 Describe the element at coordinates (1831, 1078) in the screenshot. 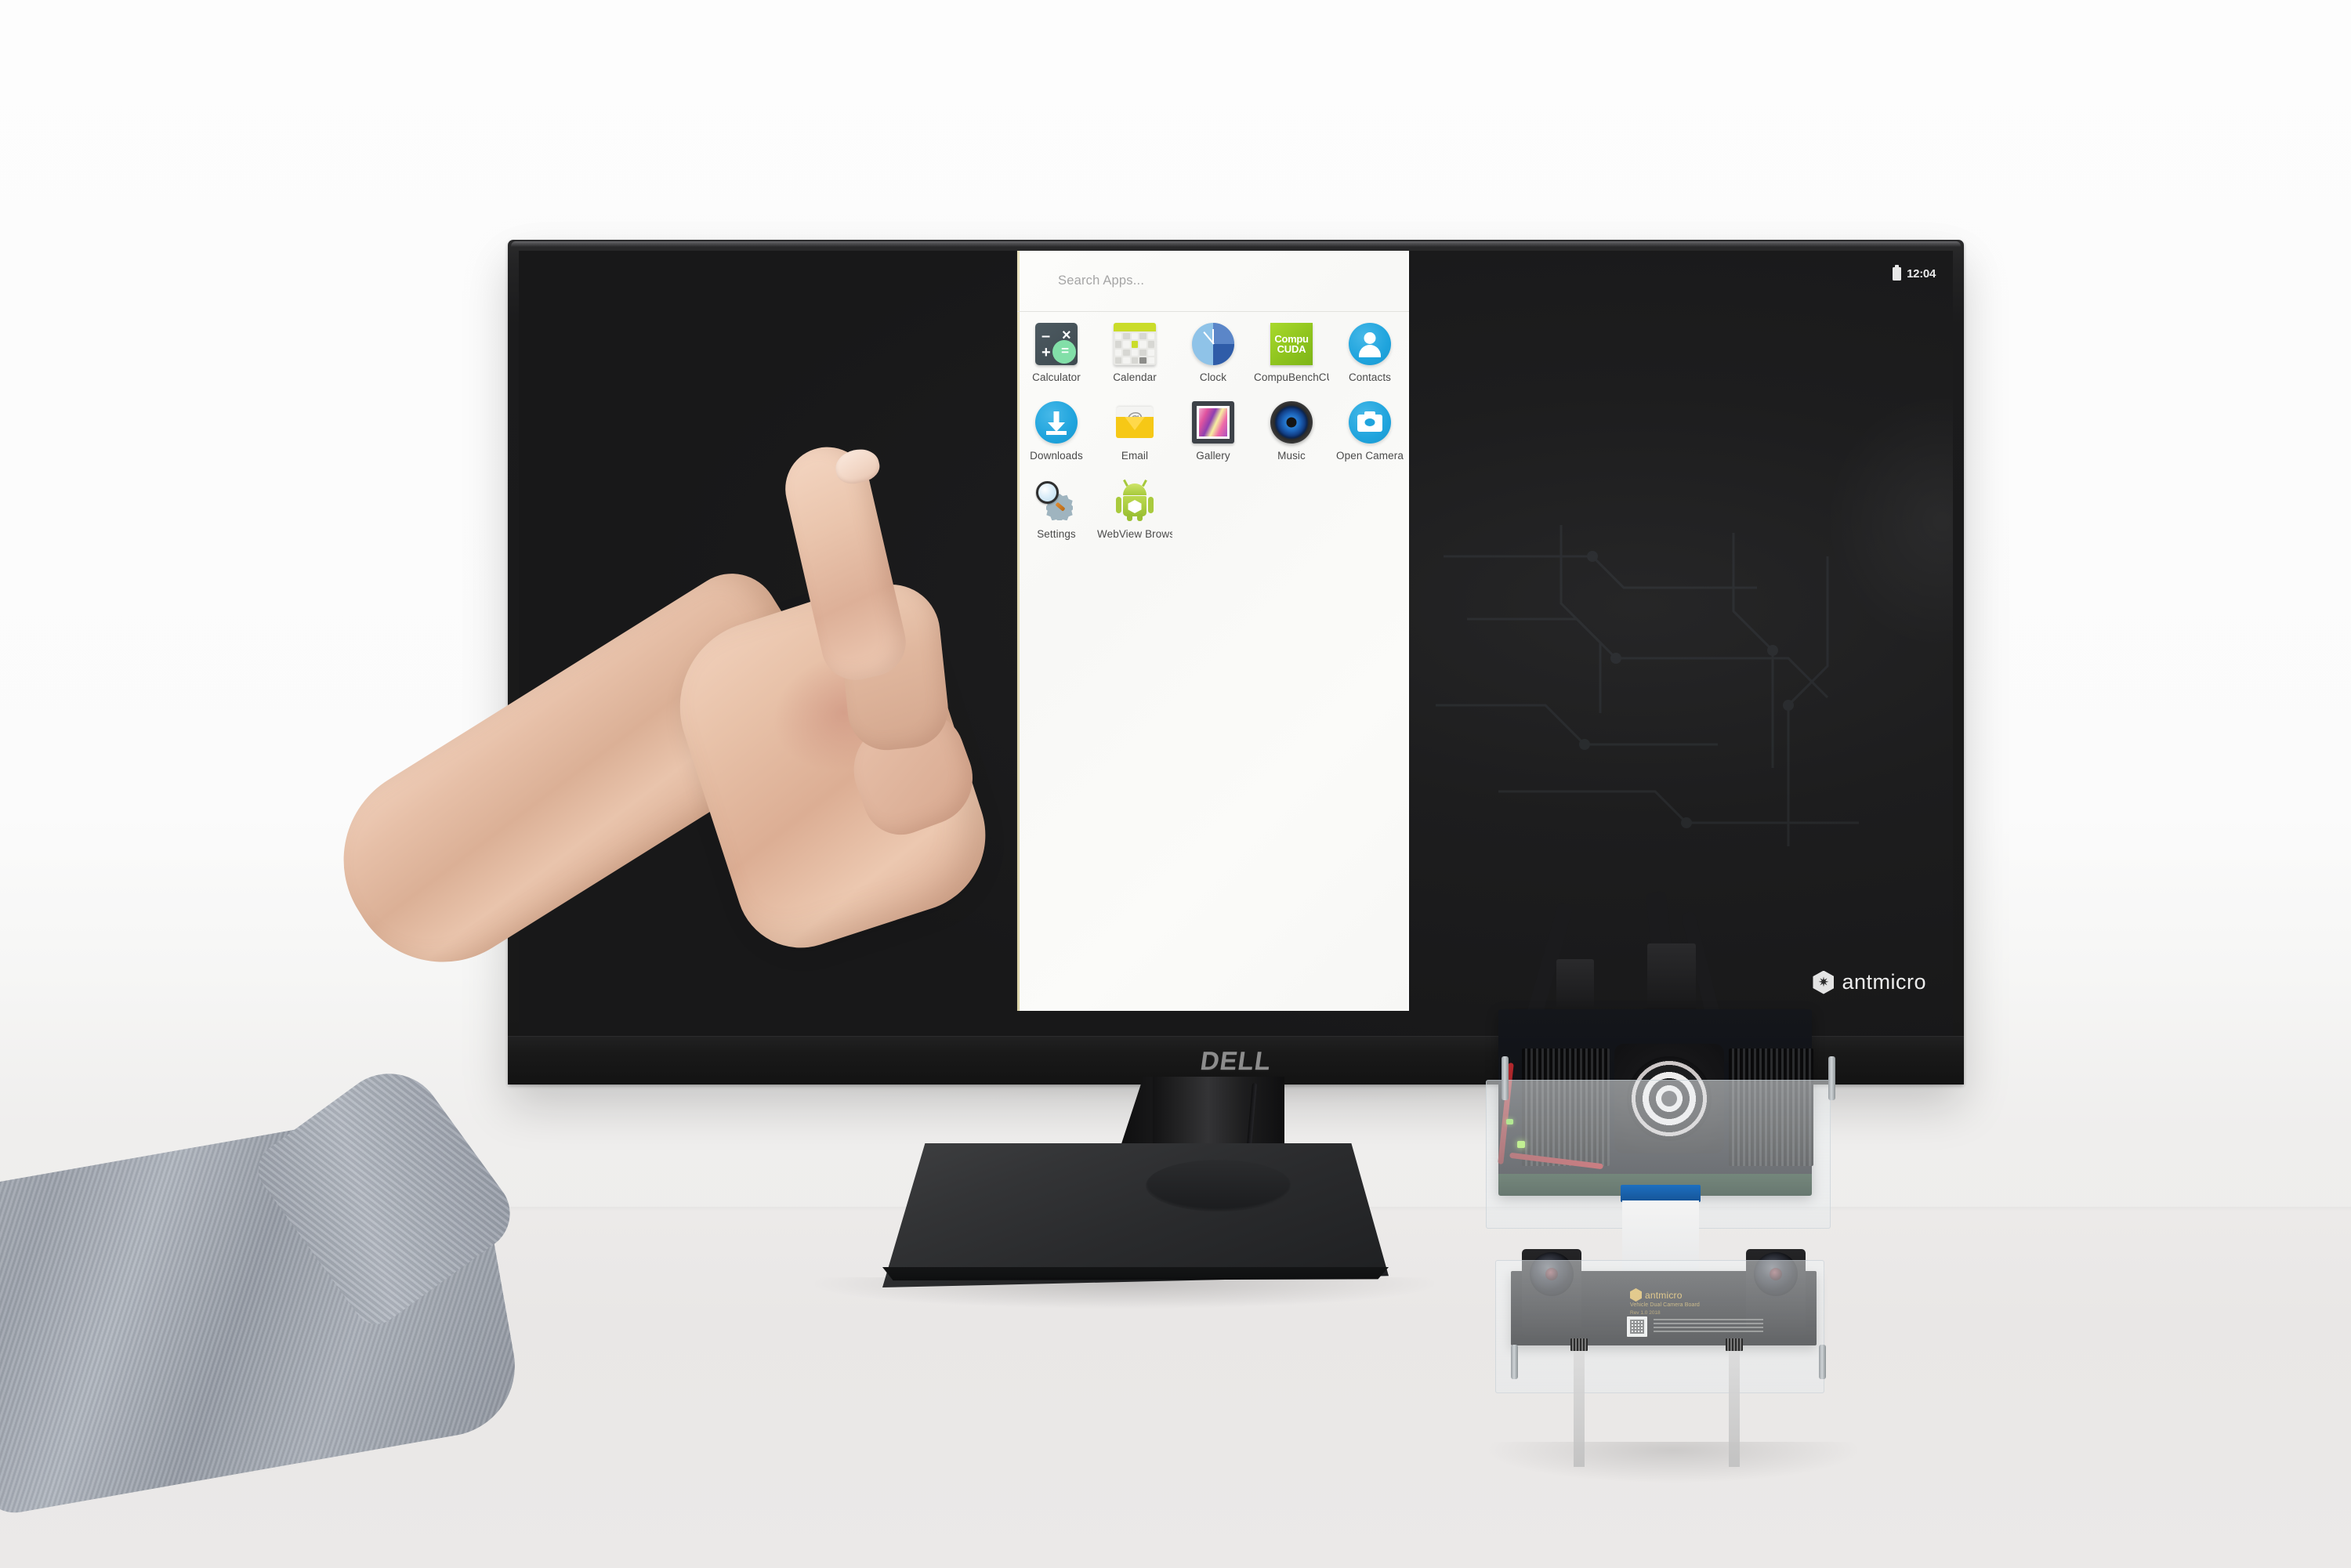

I see `standoff-right` at that location.